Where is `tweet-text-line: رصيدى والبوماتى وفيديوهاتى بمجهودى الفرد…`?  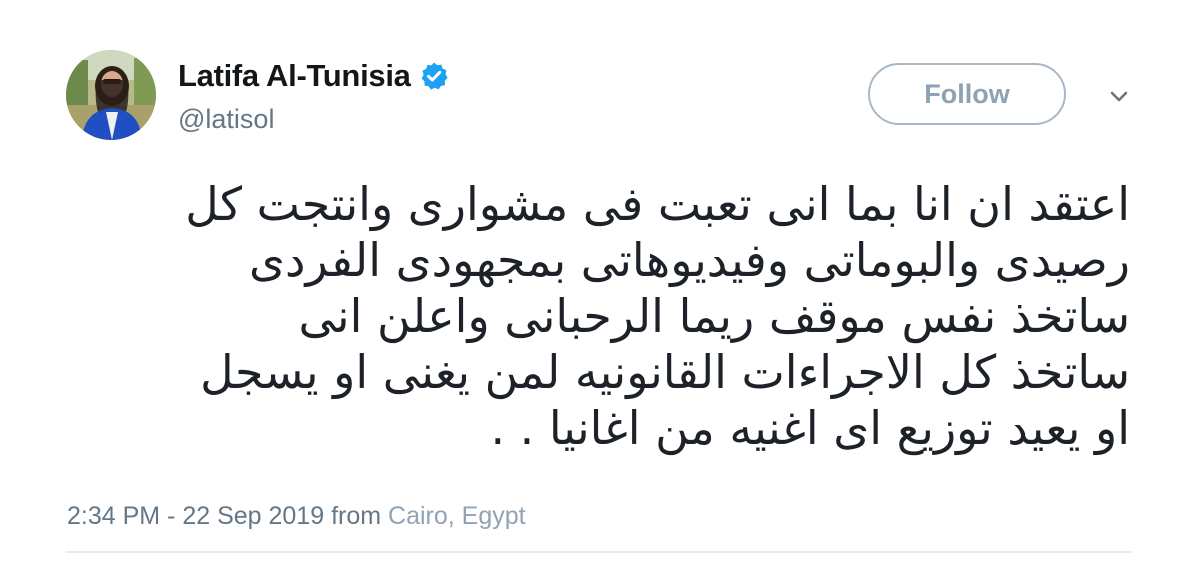 tweet-text-line: رصيدى والبوماتى وفيديوهاتى بمجهودى الفرد… is located at coordinates (689, 260).